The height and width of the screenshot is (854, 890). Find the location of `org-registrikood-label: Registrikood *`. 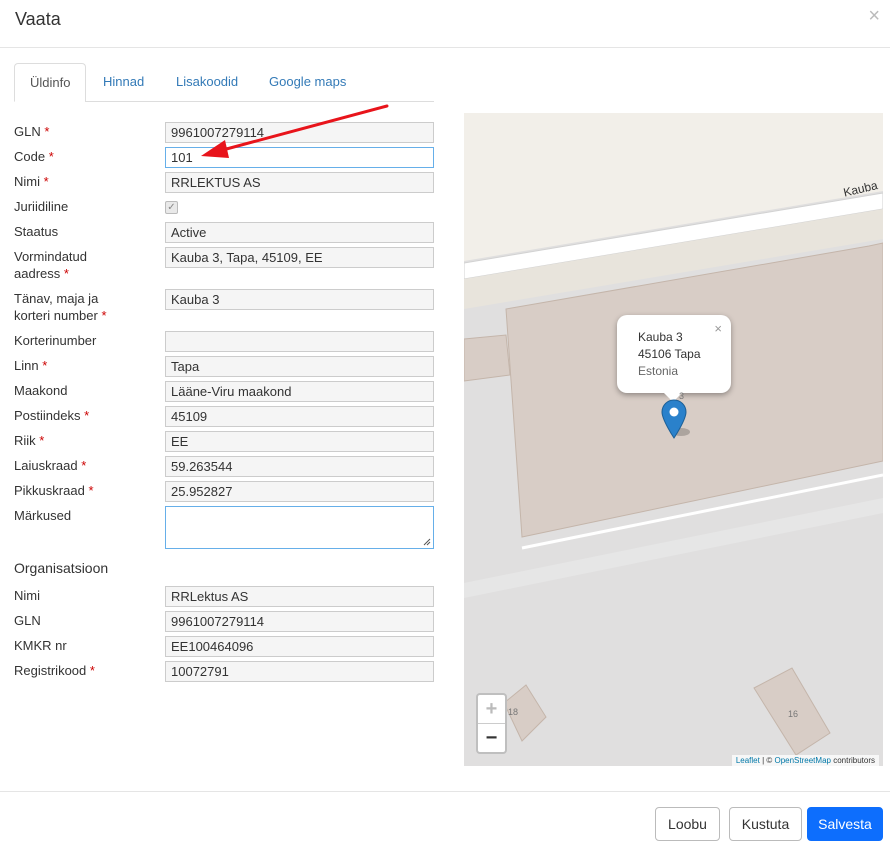

org-registrikood-label: Registrikood * is located at coordinates (54, 670).